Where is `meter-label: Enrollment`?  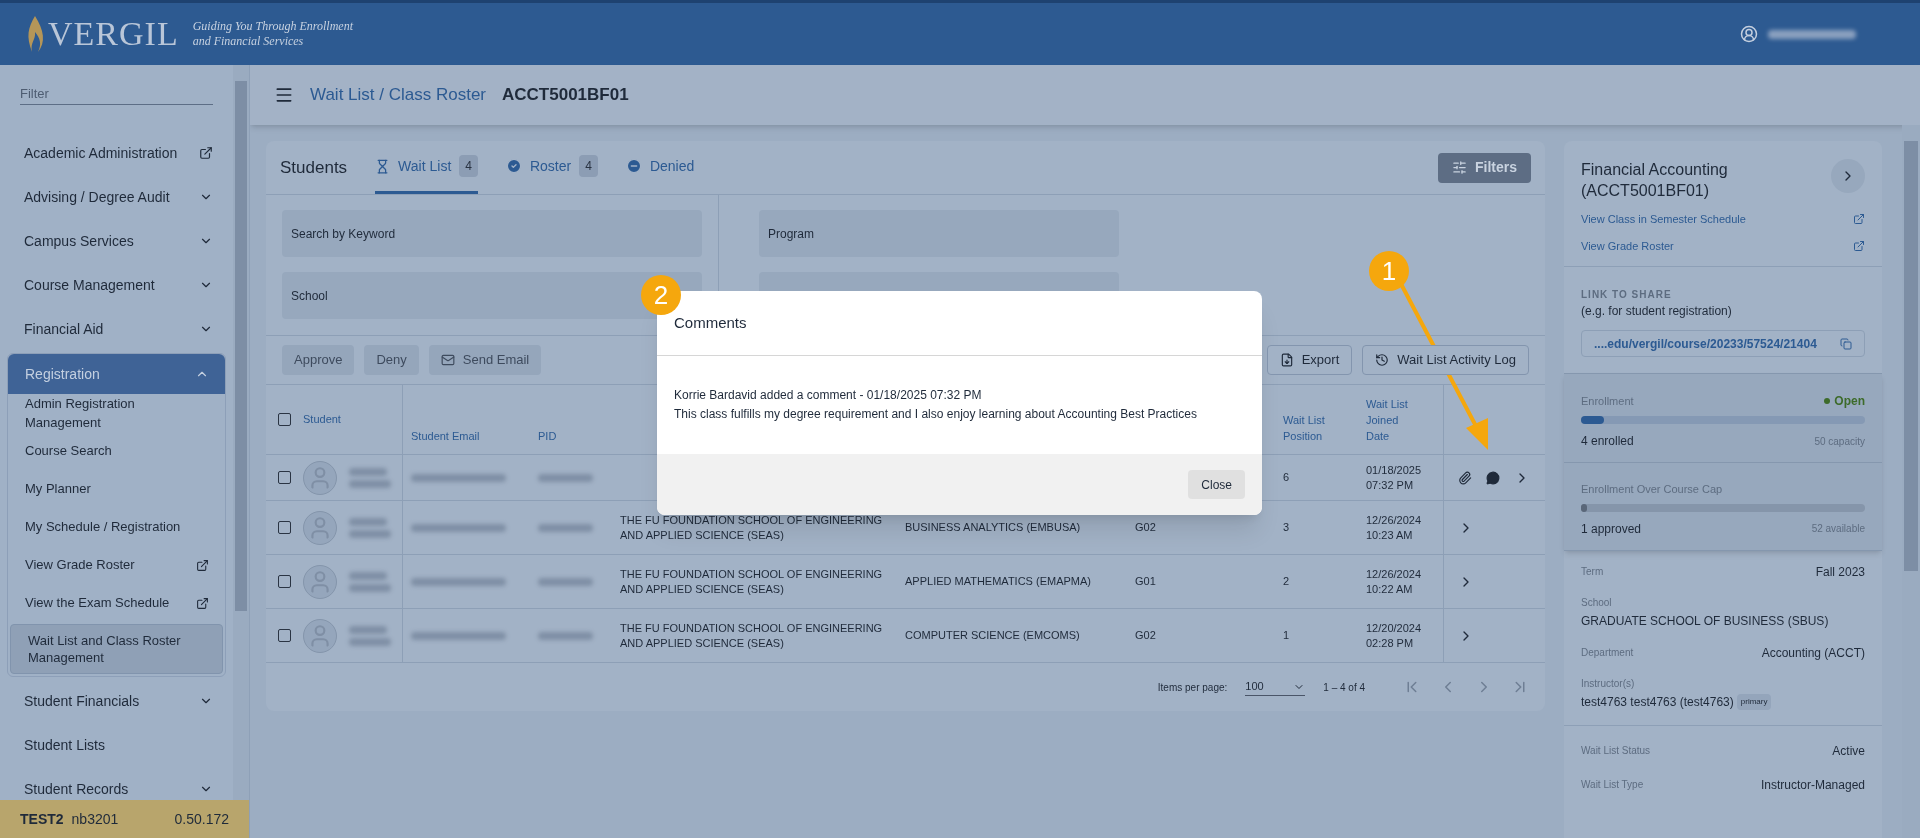 meter-label: Enrollment is located at coordinates (1607, 401).